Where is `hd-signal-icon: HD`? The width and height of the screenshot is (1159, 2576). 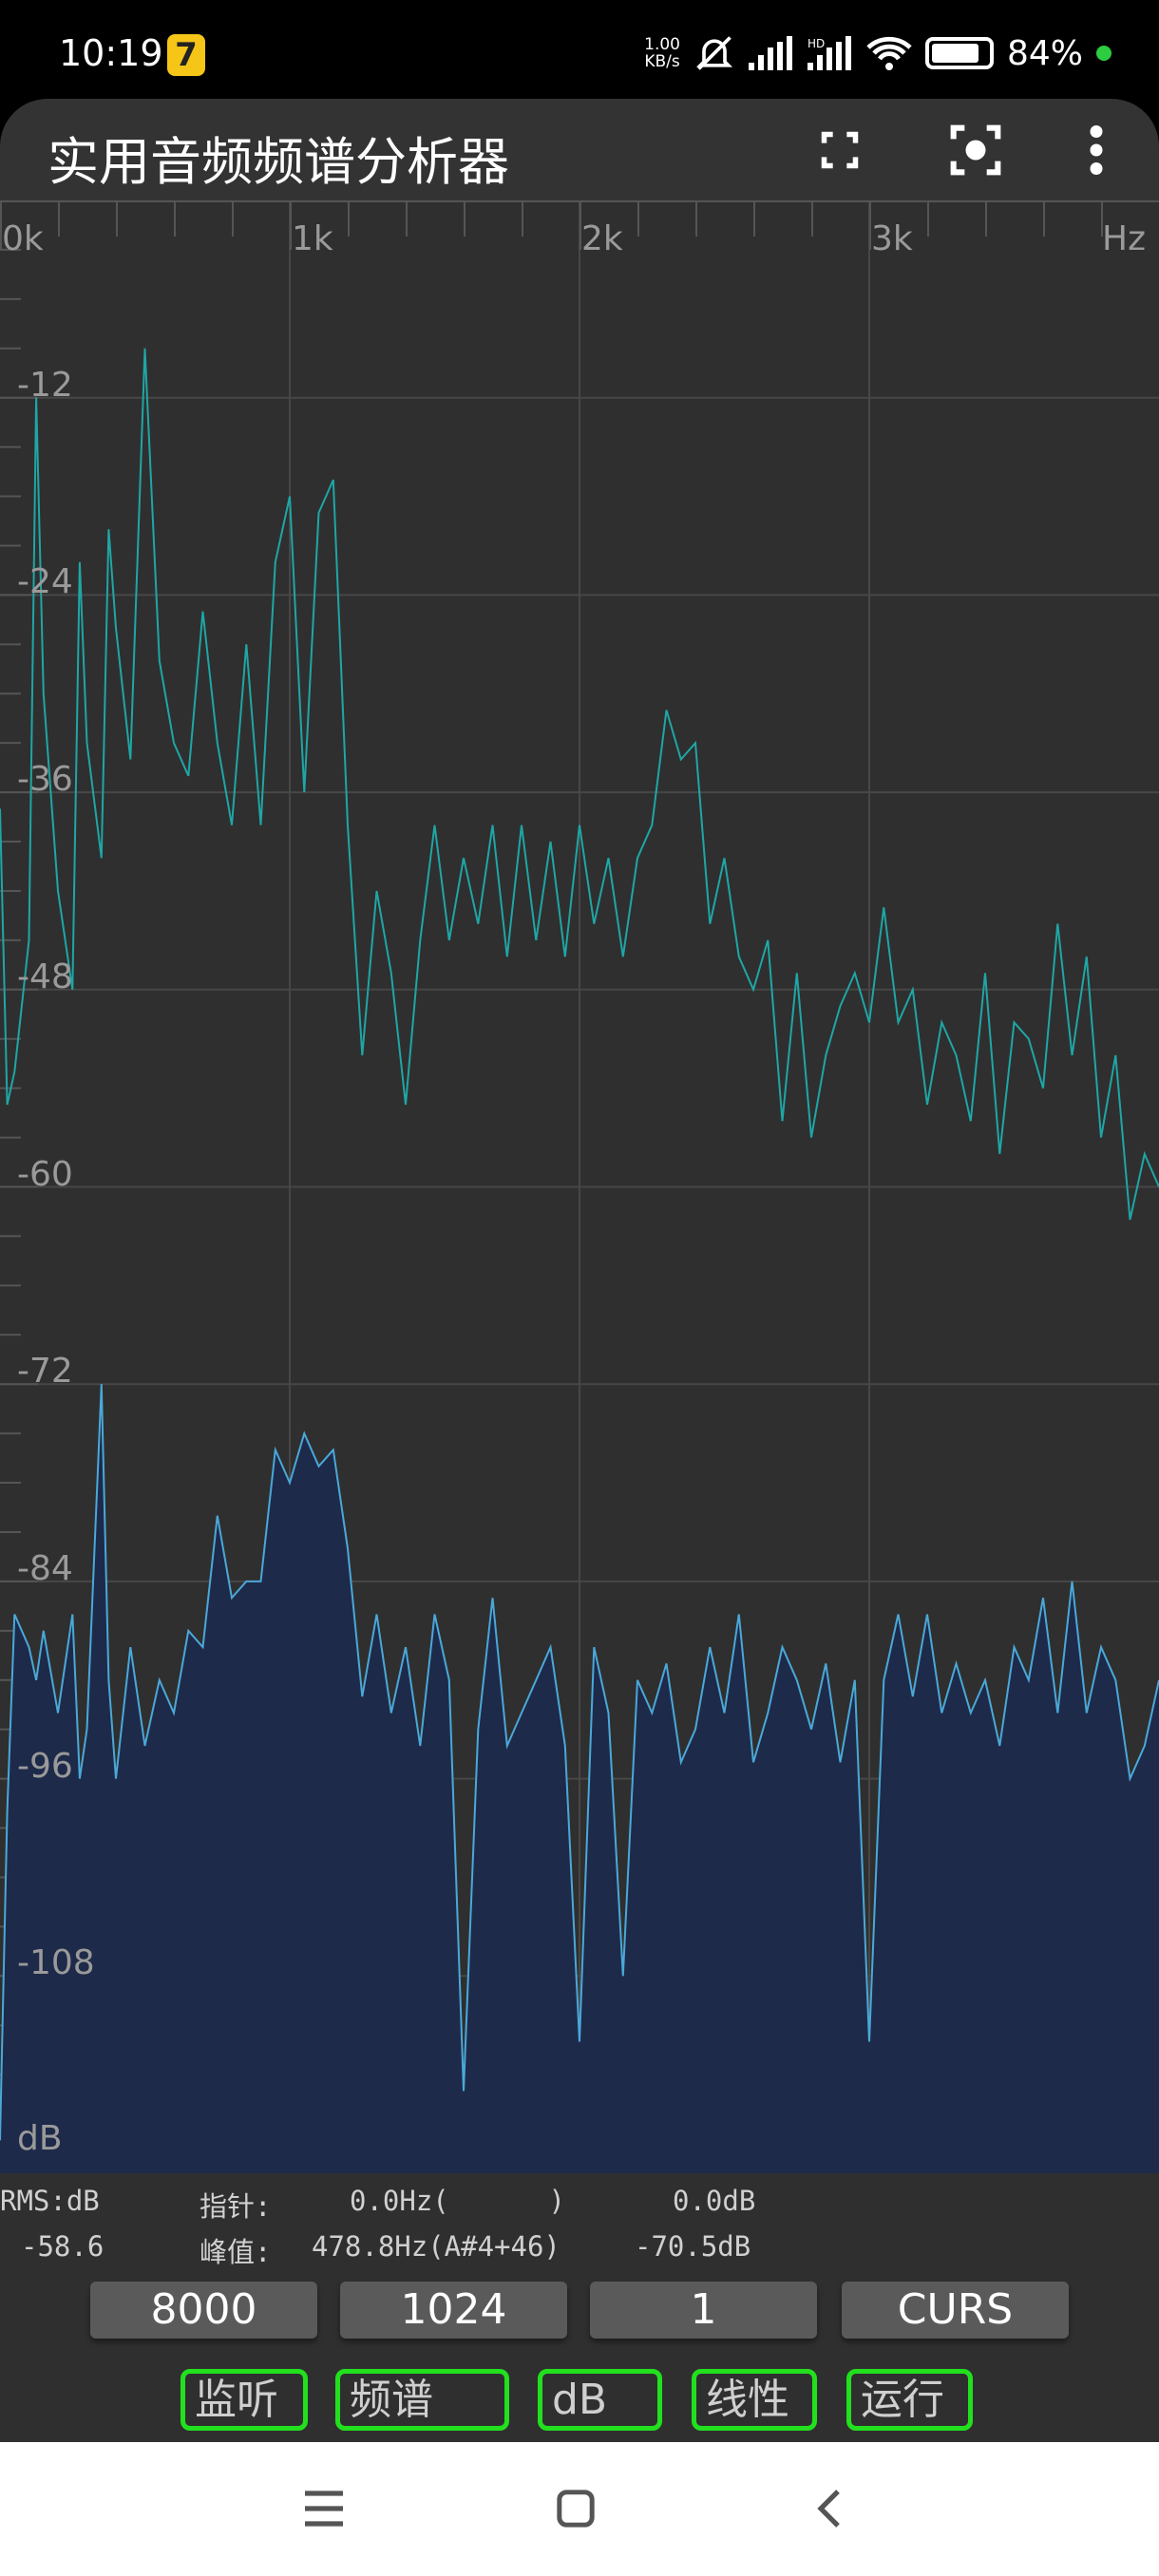 hd-signal-icon: HD is located at coordinates (829, 53).